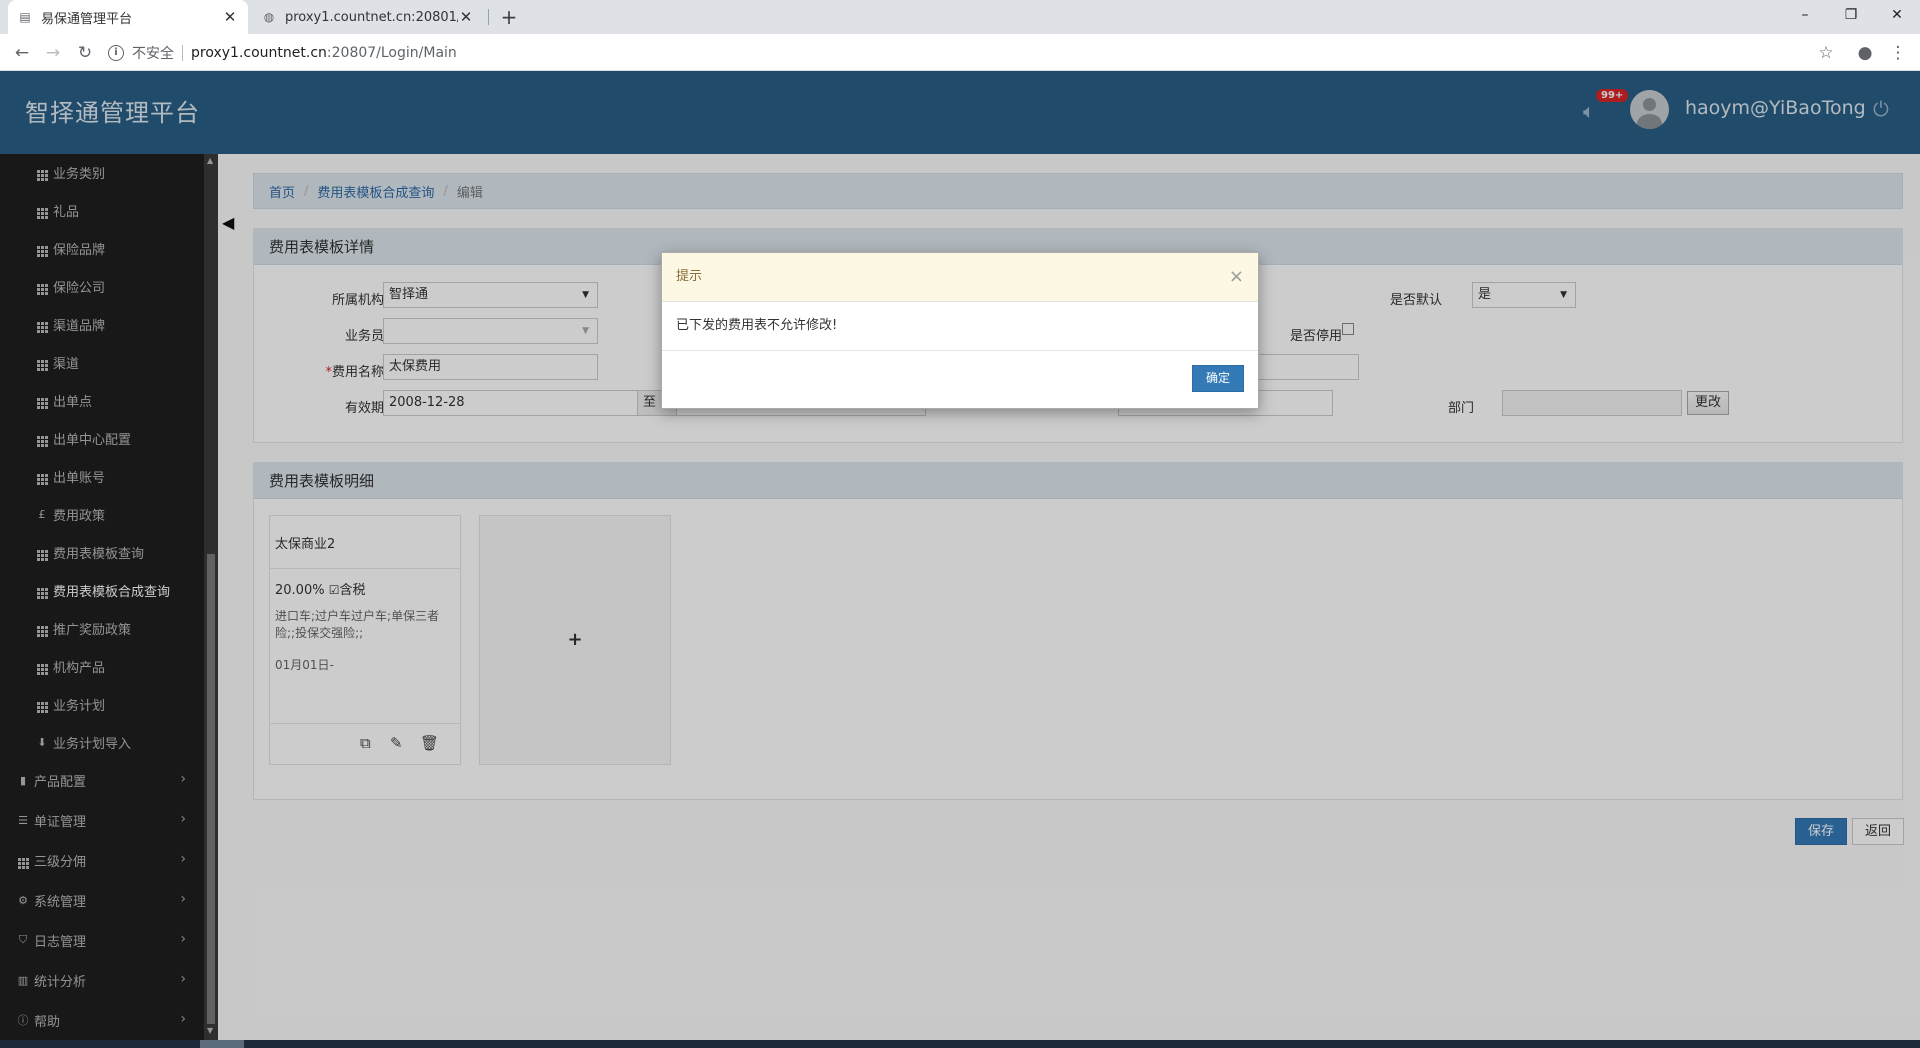 The height and width of the screenshot is (1048, 1920). Describe the element at coordinates (53, 53) in the screenshot. I see `forward-arrow-icon: →` at that location.